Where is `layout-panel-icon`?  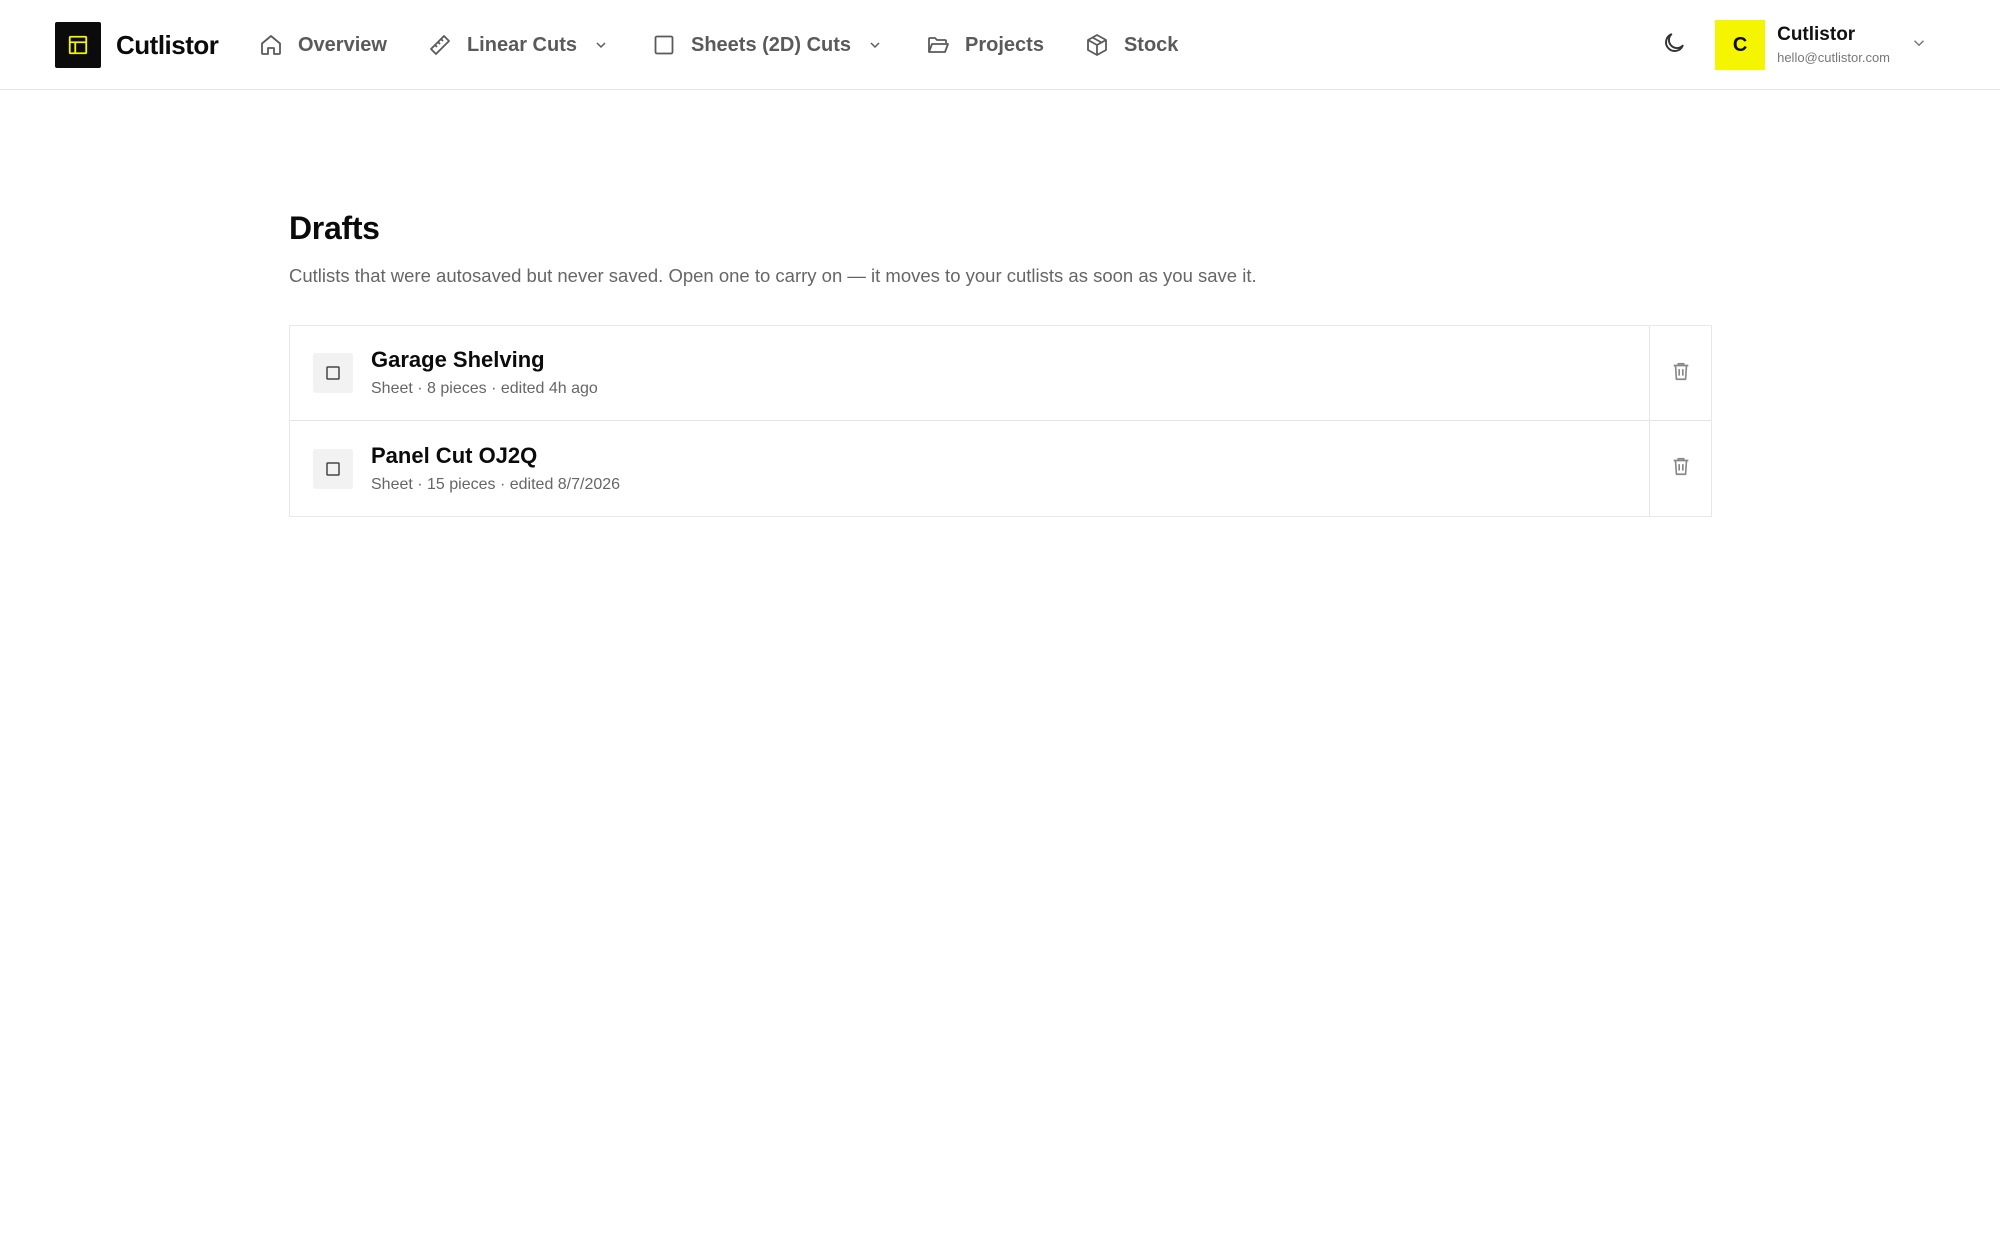
layout-panel-icon is located at coordinates (78, 45).